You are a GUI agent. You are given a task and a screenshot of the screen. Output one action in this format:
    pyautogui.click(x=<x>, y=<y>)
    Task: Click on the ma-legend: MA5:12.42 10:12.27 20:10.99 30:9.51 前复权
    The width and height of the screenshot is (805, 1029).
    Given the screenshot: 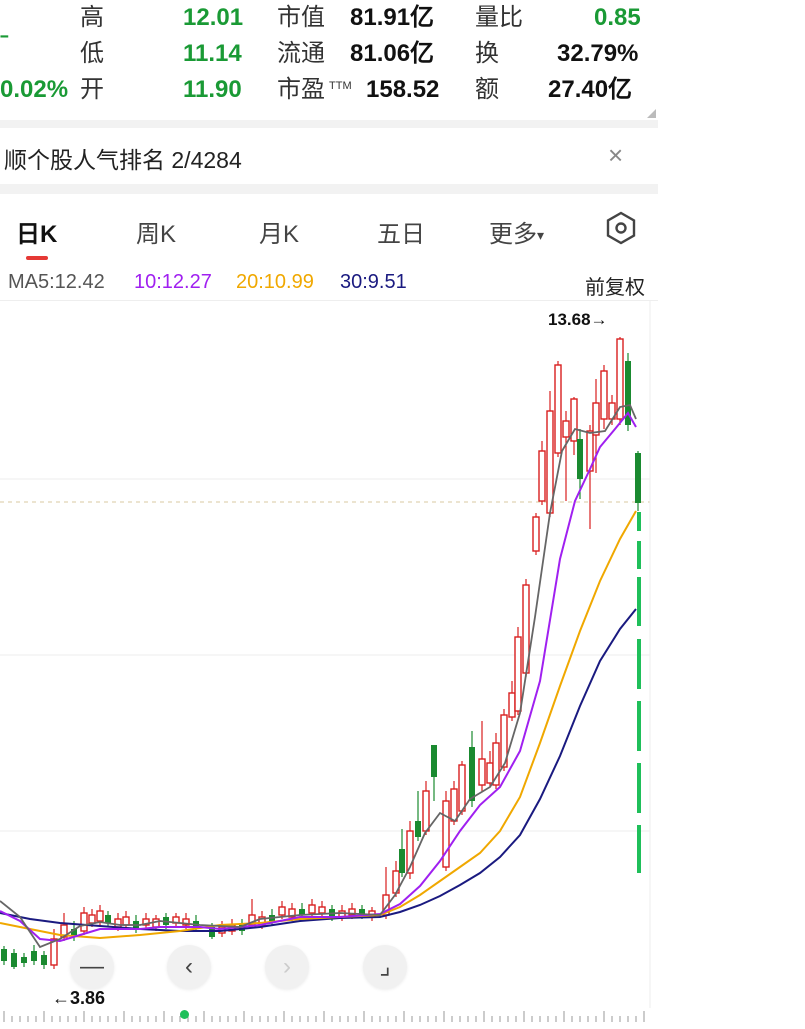 What is the action you would take?
    pyautogui.click(x=329, y=282)
    